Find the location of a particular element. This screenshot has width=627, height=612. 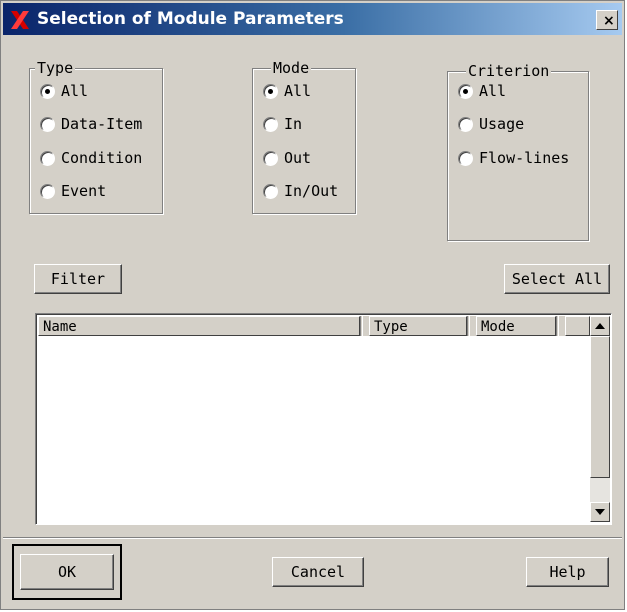

list-header: Name Type Mode is located at coordinates (314, 326).